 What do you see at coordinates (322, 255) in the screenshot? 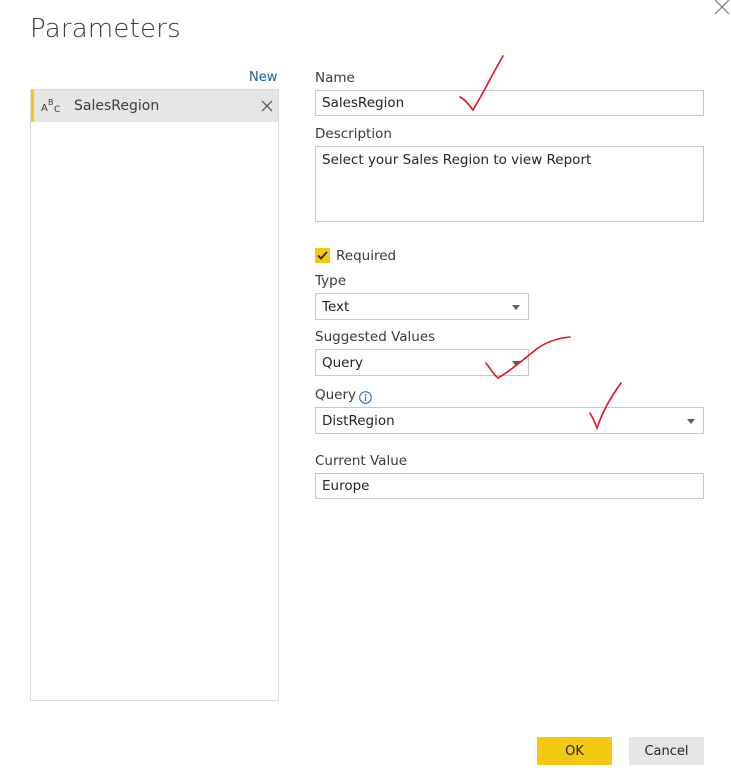
I see `required-checkbox` at bounding box center [322, 255].